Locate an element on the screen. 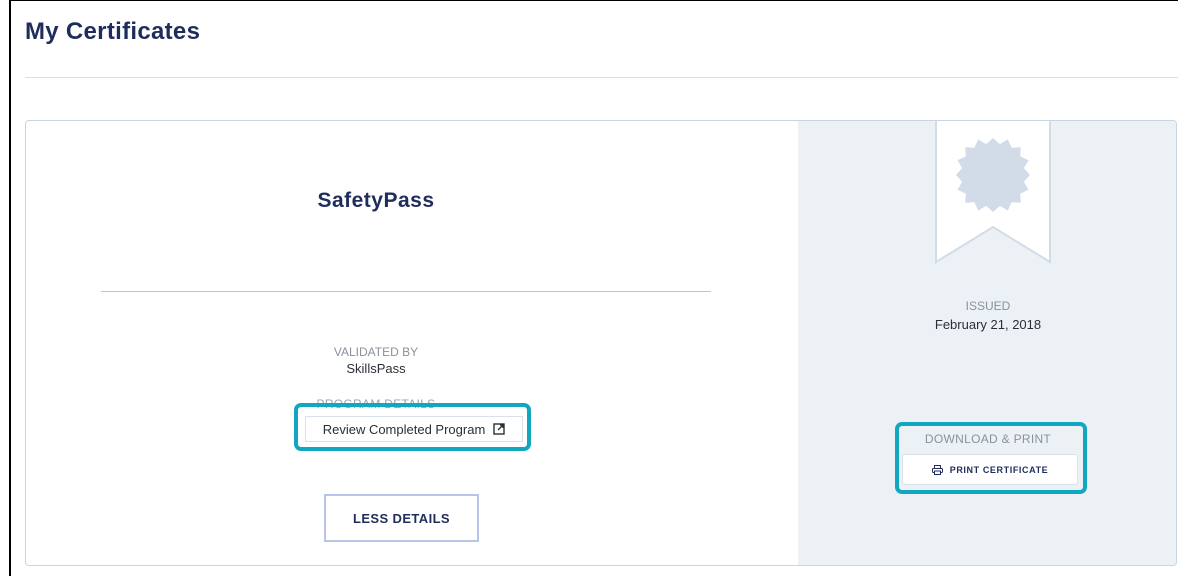 This screenshot has height=576, width=1178. page-title: My Certificates is located at coordinates (113, 31).